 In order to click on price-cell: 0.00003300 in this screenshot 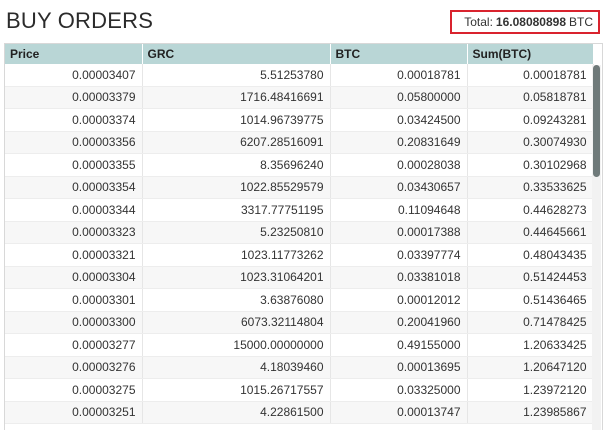, I will do `click(74, 322)`.